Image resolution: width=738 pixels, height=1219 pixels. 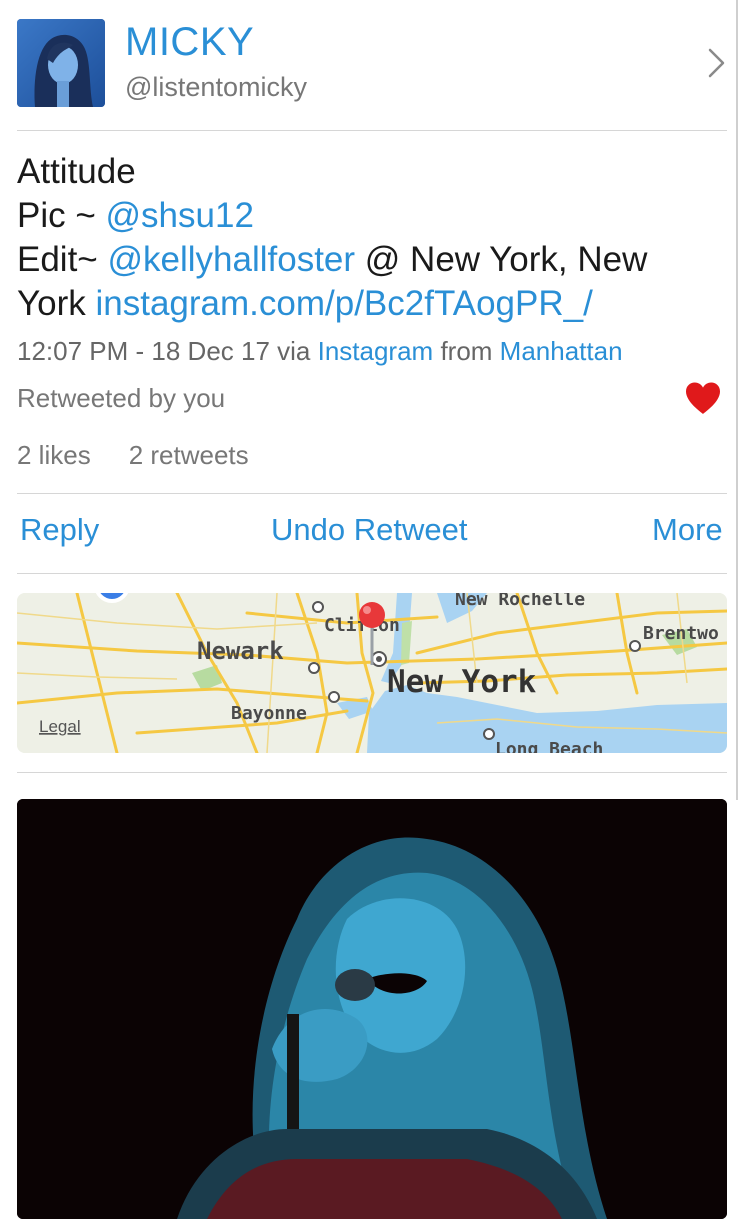 I want to click on undo-retweet-button: Undo Retweet, so click(x=369, y=530).